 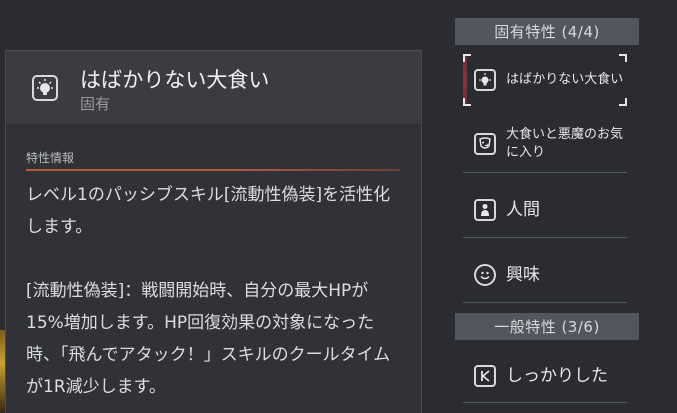 I want to click on unique-traits-header: 固有特性 (4/4), so click(x=547, y=31).